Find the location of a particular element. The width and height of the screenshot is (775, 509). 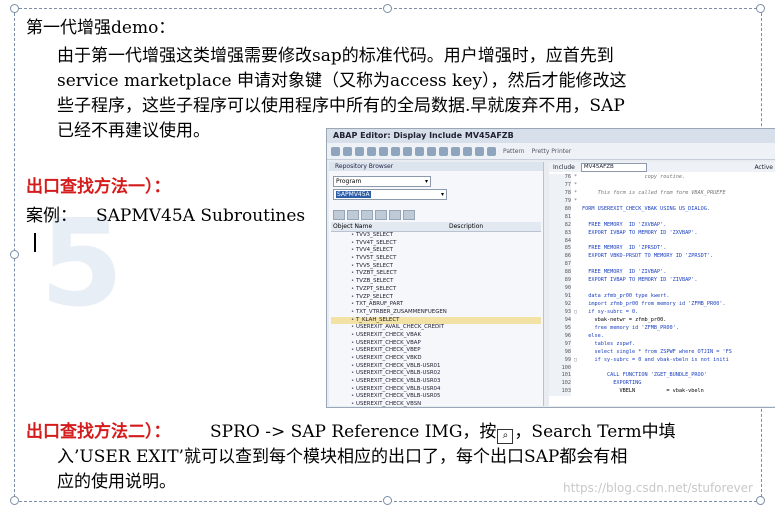

chevron-down-icon: ▾ is located at coordinates (426, 181).